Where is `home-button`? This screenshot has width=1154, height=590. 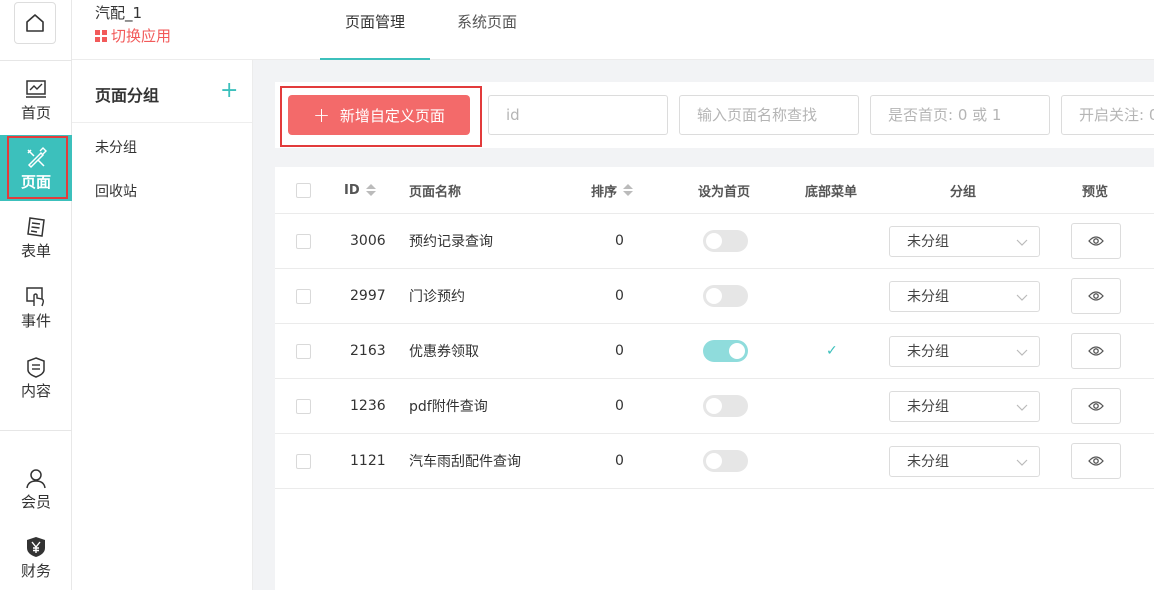 home-button is located at coordinates (35, 23).